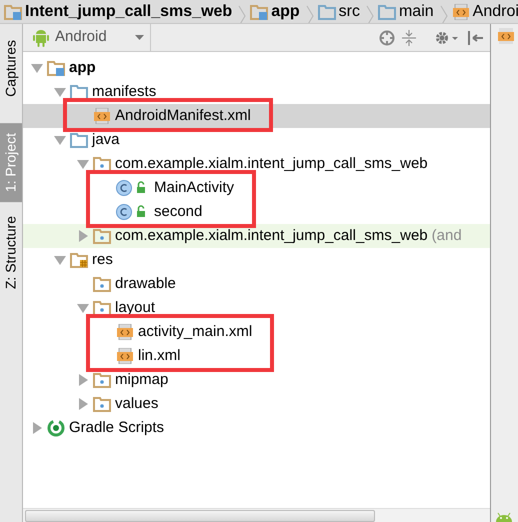 The height and width of the screenshot is (522, 518). Describe the element at coordinates (447, 37) in the screenshot. I see `gear-icon` at that location.